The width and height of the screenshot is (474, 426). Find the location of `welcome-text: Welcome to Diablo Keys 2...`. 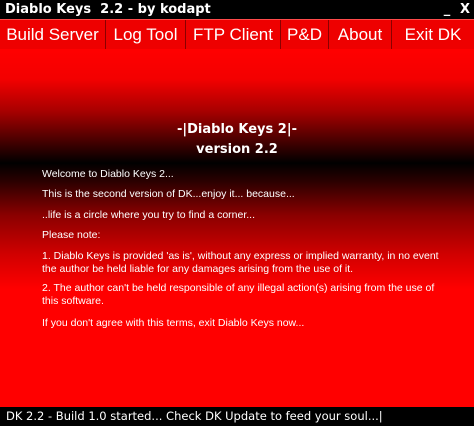

welcome-text: Welcome to Diablo Keys 2... is located at coordinates (108, 174).